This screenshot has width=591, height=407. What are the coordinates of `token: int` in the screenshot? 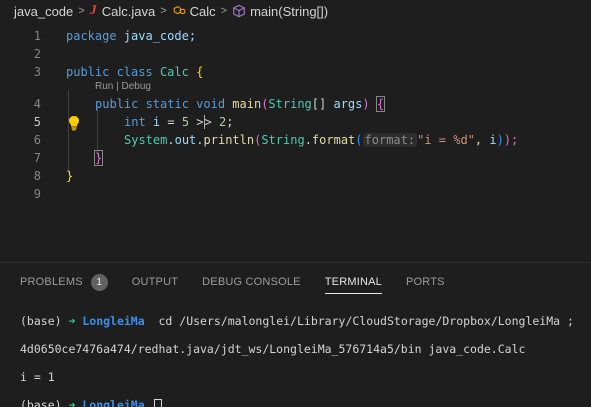 It's located at (135, 121).